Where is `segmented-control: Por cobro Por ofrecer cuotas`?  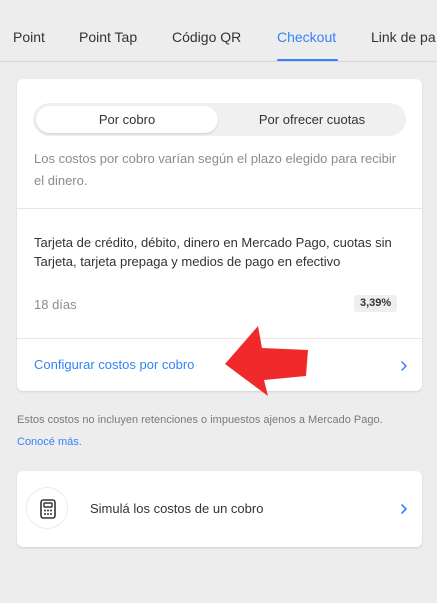
segmented-control: Por cobro Por ofrecer cuotas is located at coordinates (219, 119).